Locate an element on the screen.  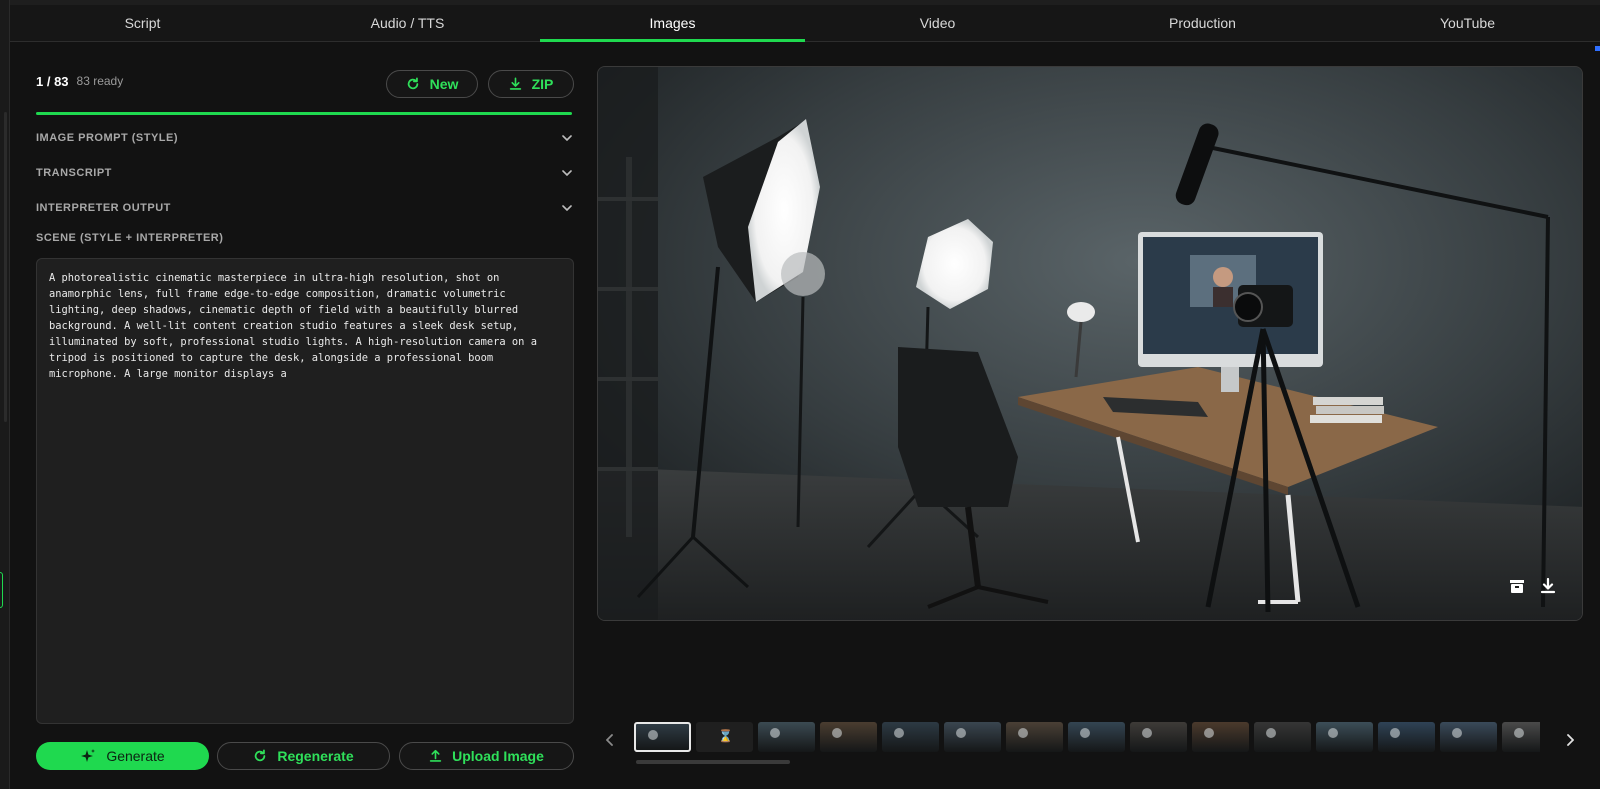
tab-images: Images is located at coordinates (672, 21).